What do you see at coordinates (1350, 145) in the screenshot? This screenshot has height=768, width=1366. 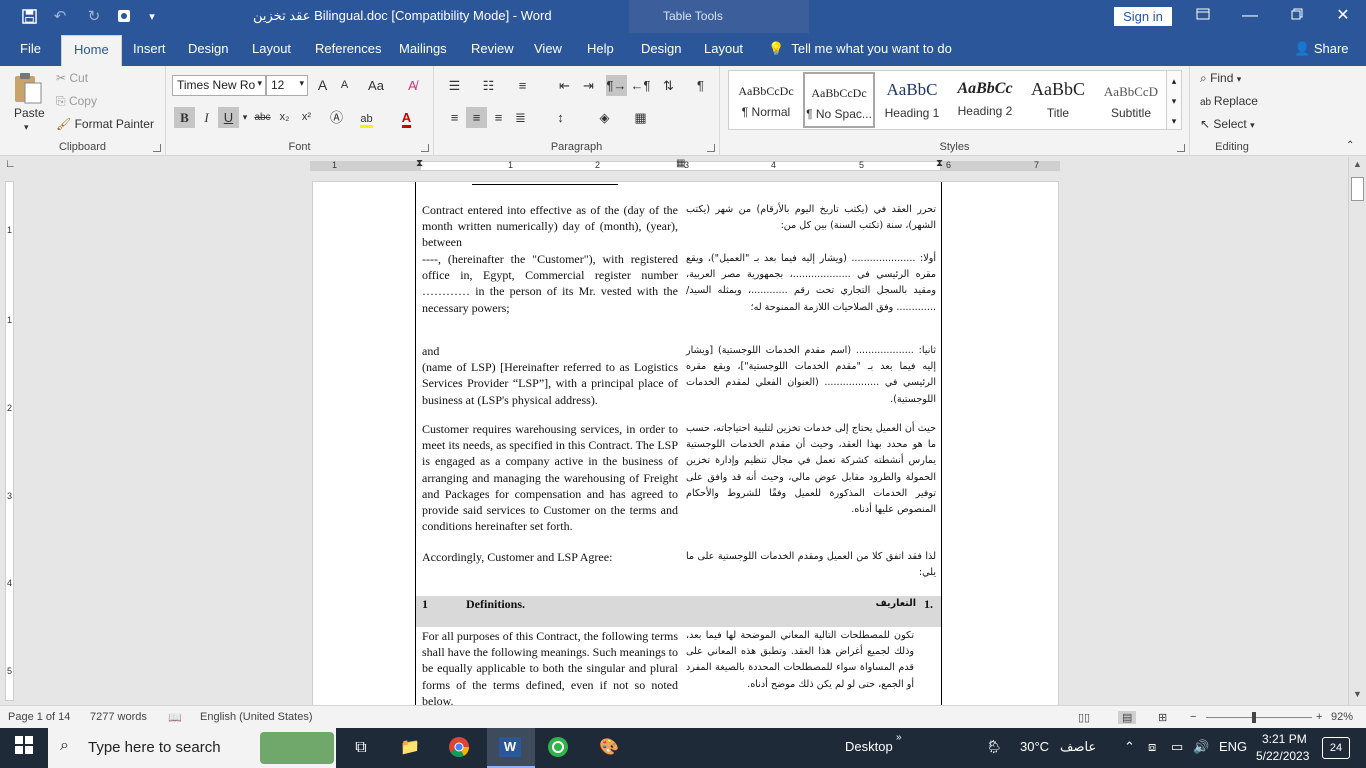 I see `collapse-ribbon-icon: ⌃` at bounding box center [1350, 145].